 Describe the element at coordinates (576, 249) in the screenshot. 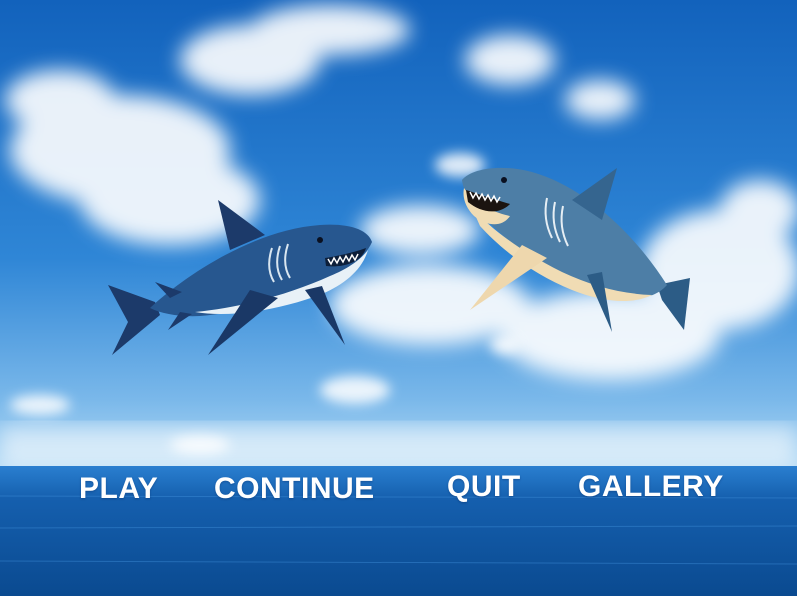

I see `shark-right` at that location.